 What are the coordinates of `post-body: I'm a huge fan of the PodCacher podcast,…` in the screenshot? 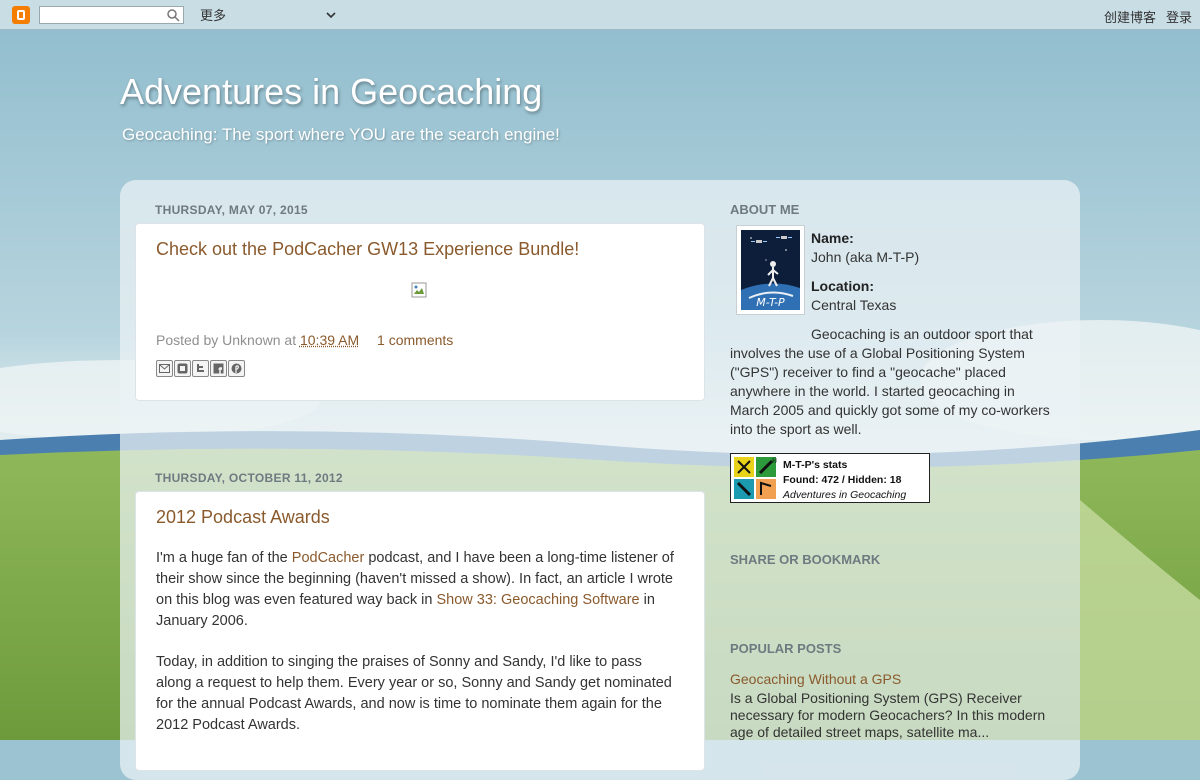 It's located at (418, 652).